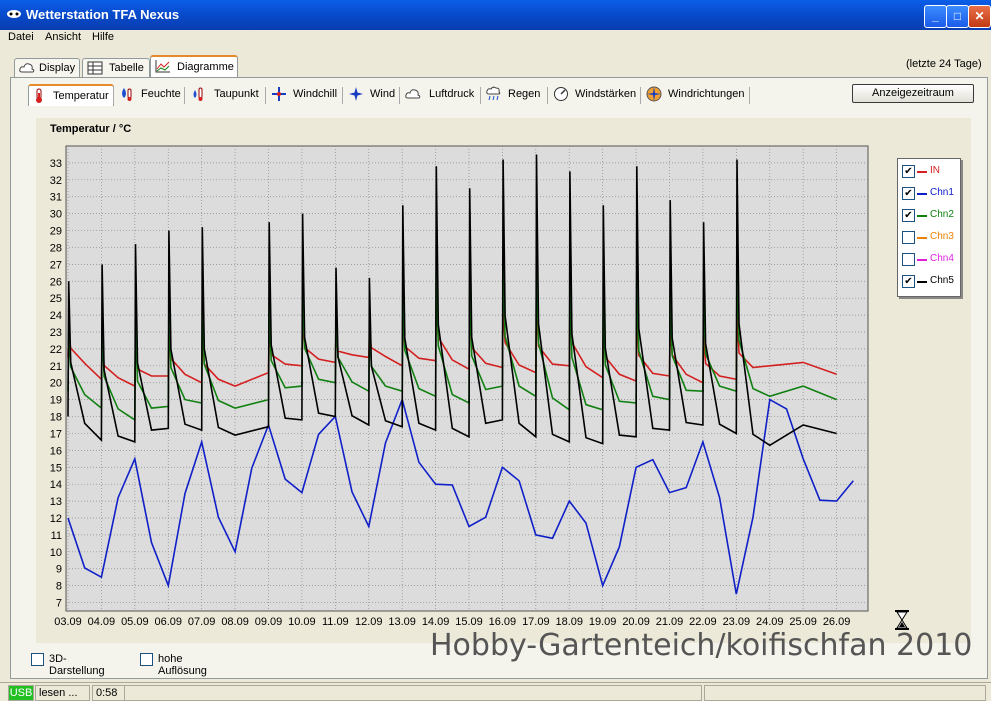 The width and height of the screenshot is (991, 701). I want to click on x-tick-label: 24.09, so click(770, 622).